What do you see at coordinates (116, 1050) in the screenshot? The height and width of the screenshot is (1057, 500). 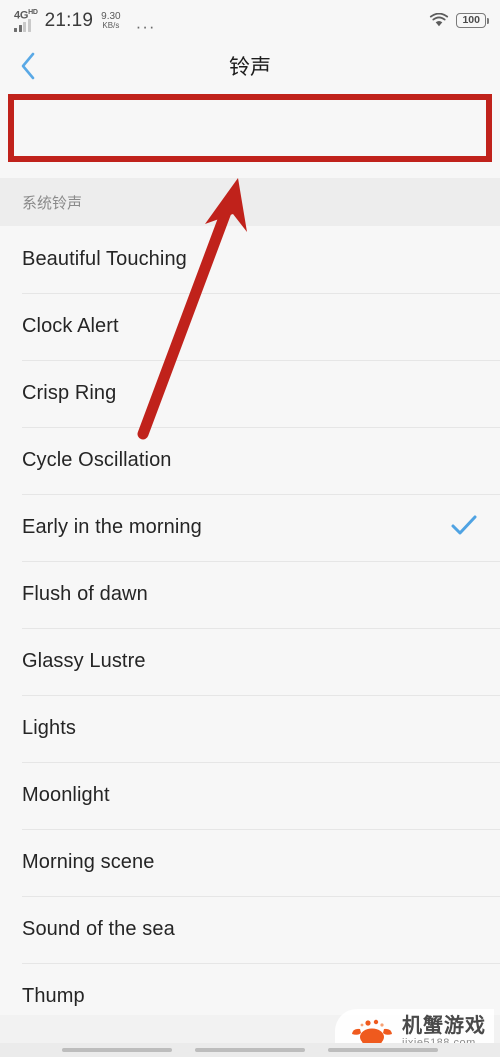 I see `nav-bar-segment-back` at bounding box center [116, 1050].